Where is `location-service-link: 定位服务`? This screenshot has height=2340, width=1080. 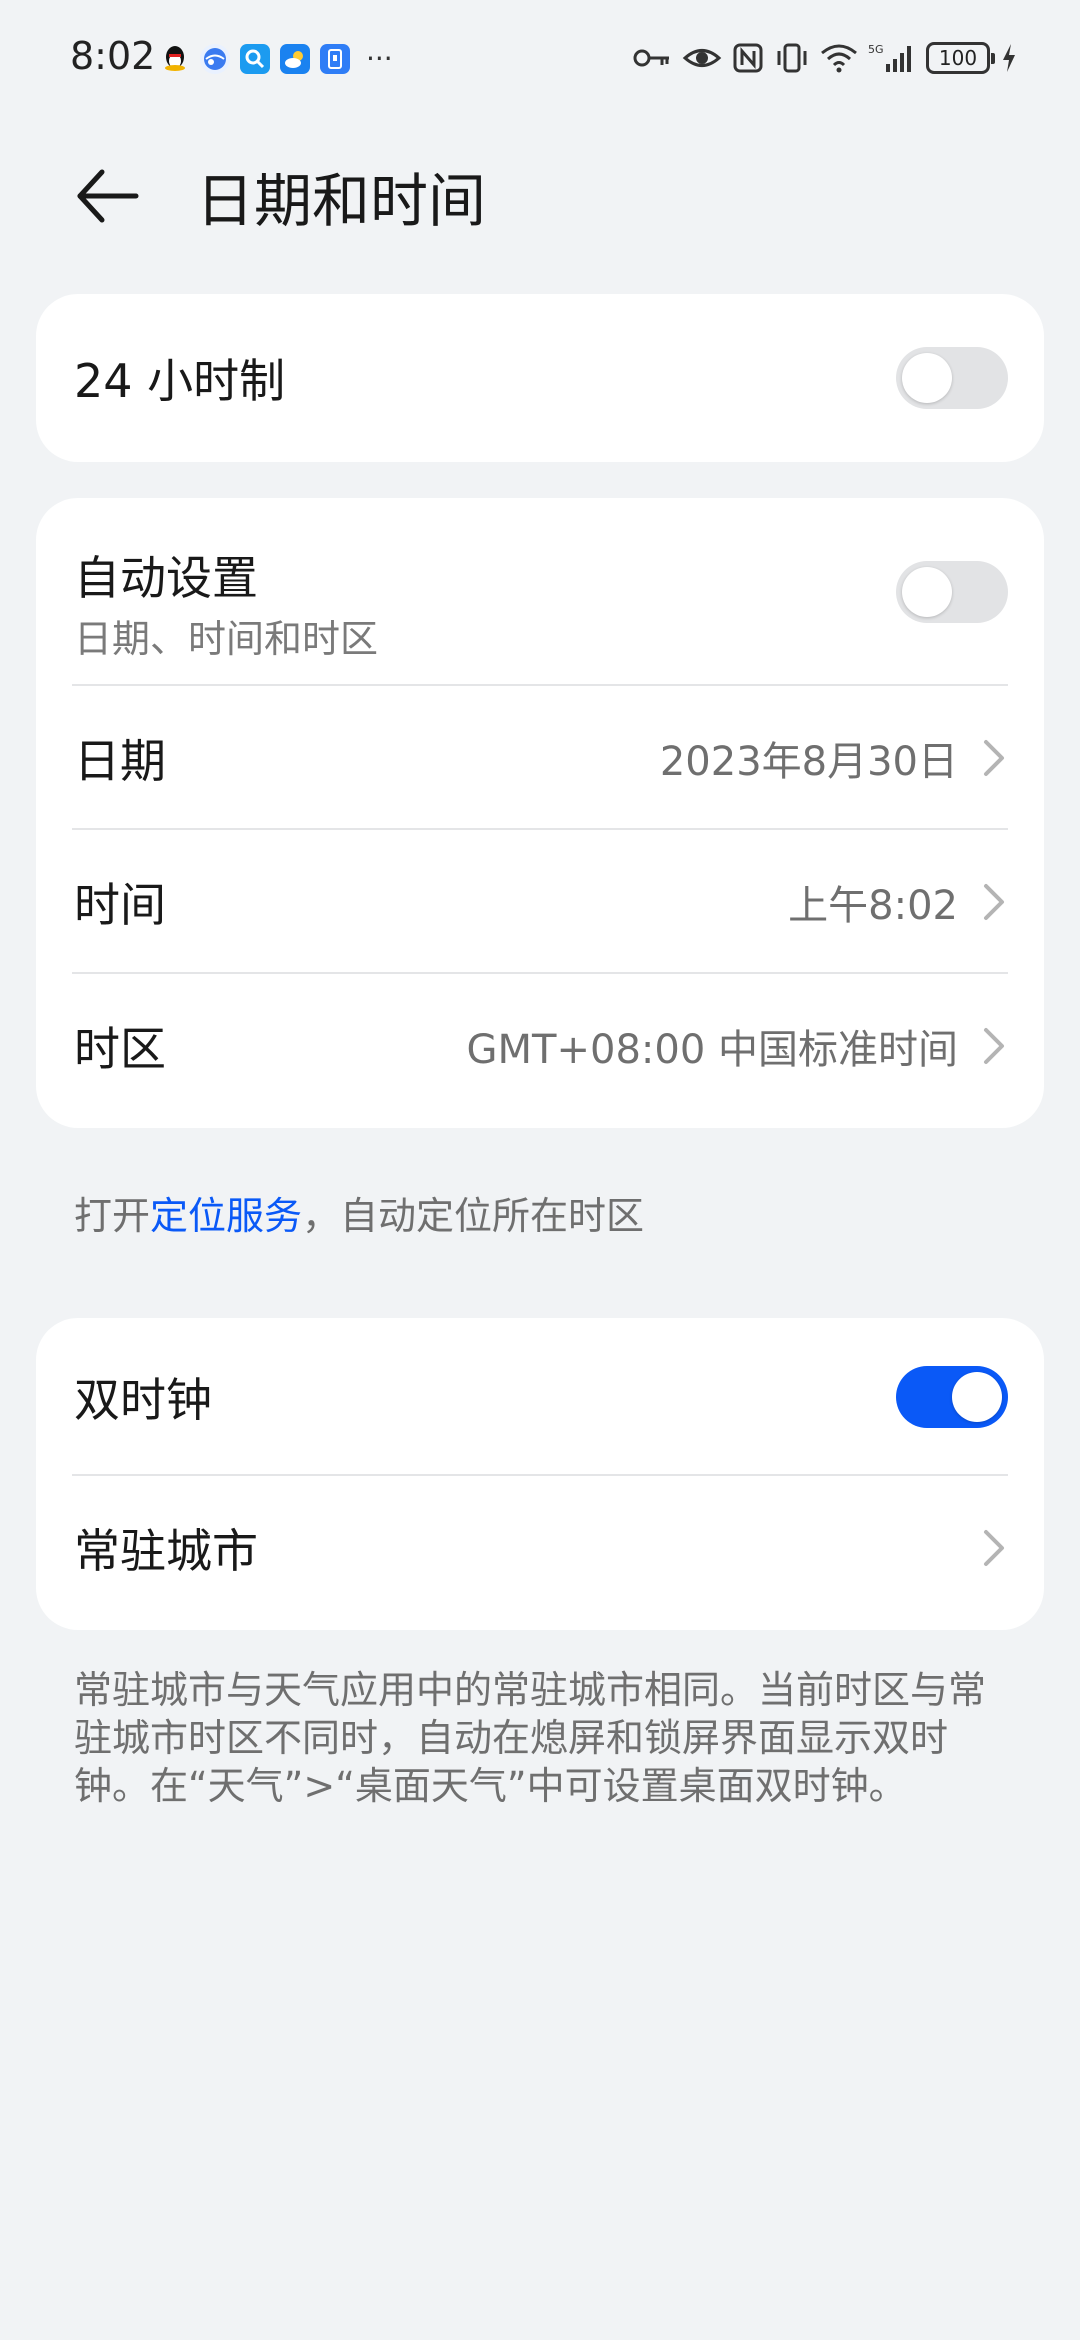
location-service-link: 定位服务 is located at coordinates (226, 1216).